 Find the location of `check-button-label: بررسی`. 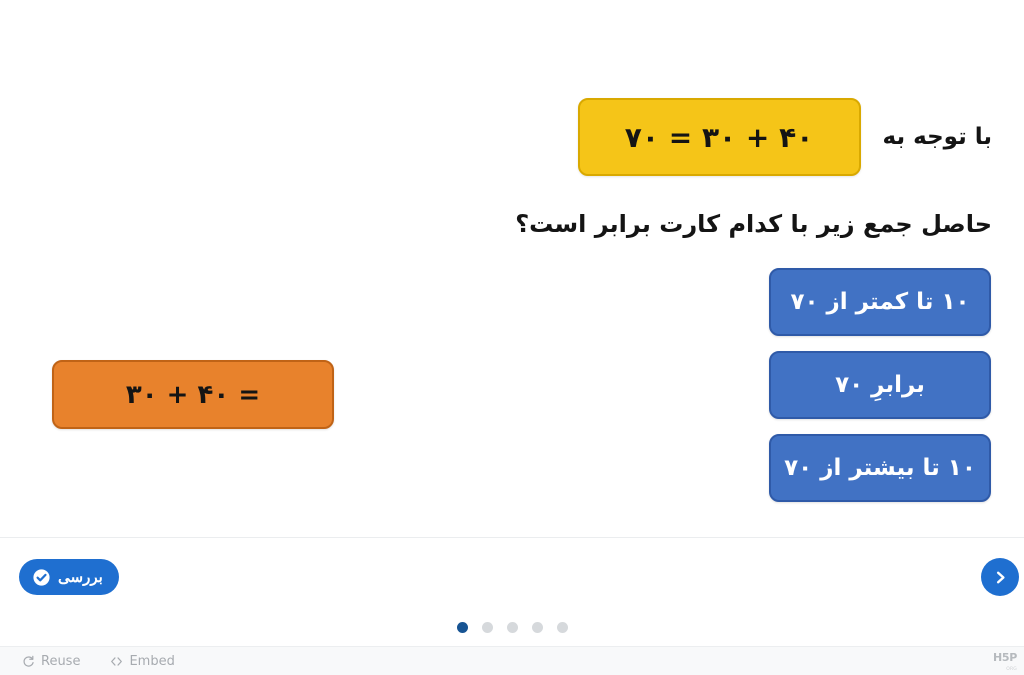

check-button-label: بررسی is located at coordinates (80, 577).